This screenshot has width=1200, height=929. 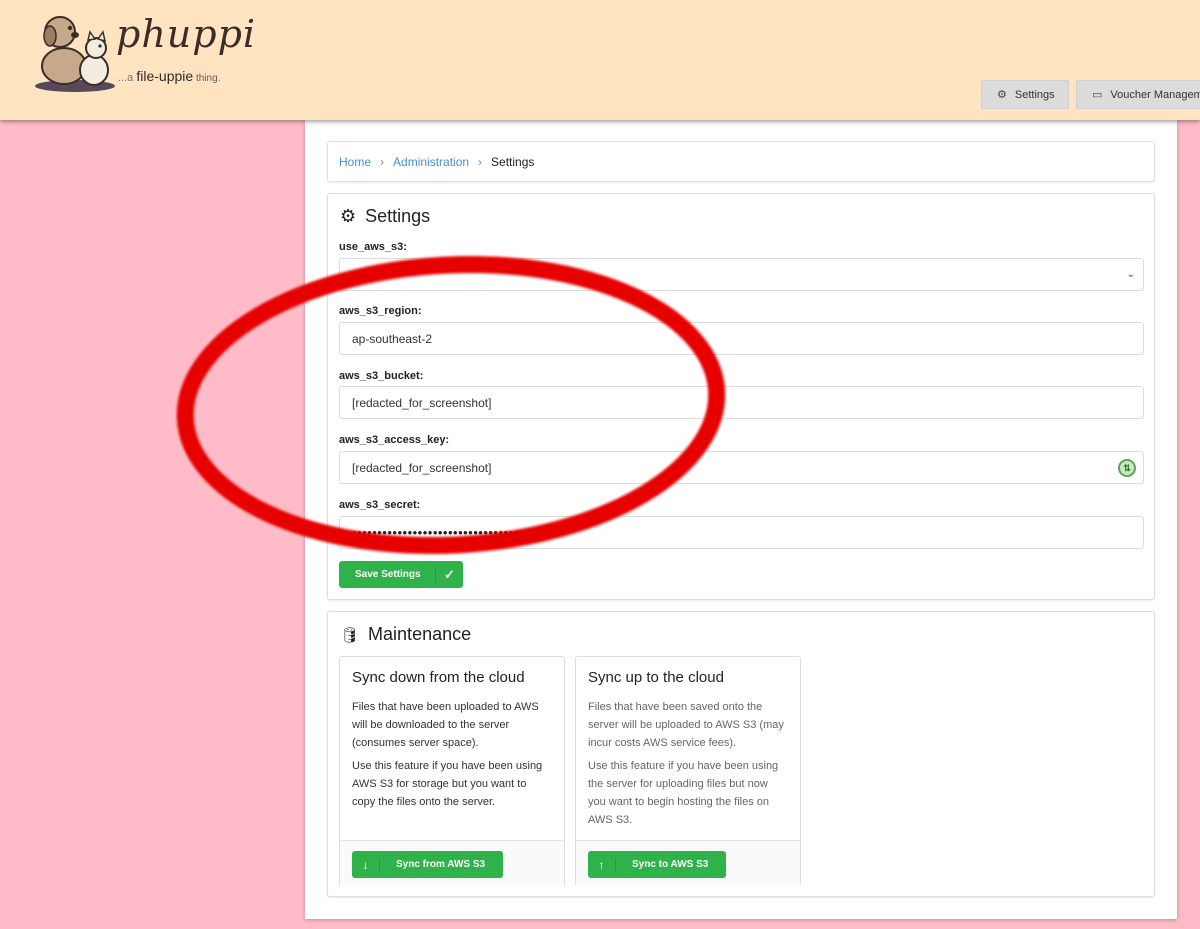 I want to click on brand-tagline: ...a file-uppie thing., so click(x=169, y=76).